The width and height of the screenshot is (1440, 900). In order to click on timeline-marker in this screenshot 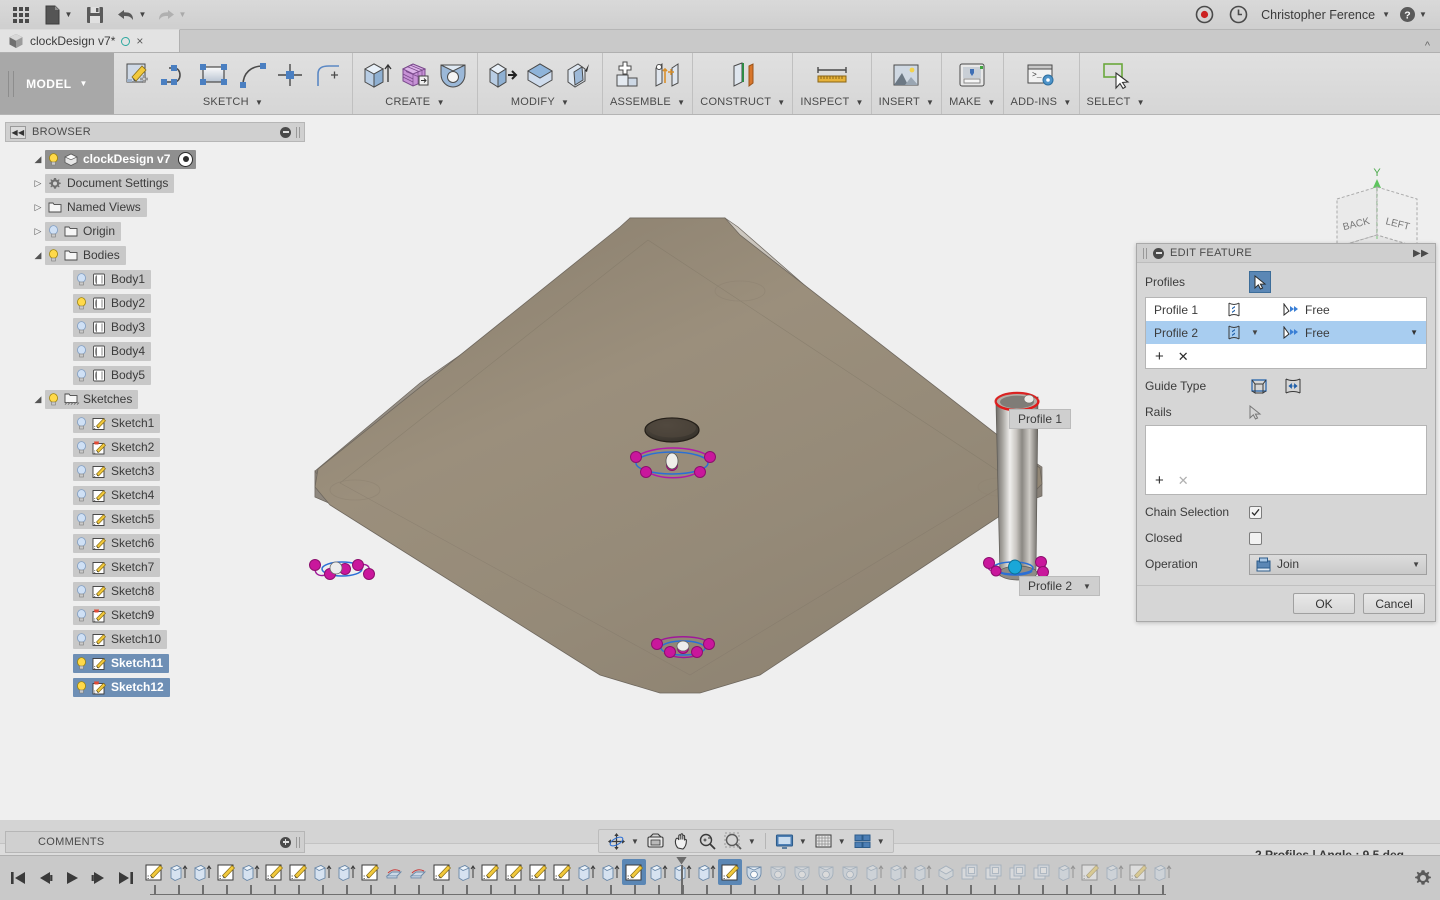, I will do `click(681, 875)`.